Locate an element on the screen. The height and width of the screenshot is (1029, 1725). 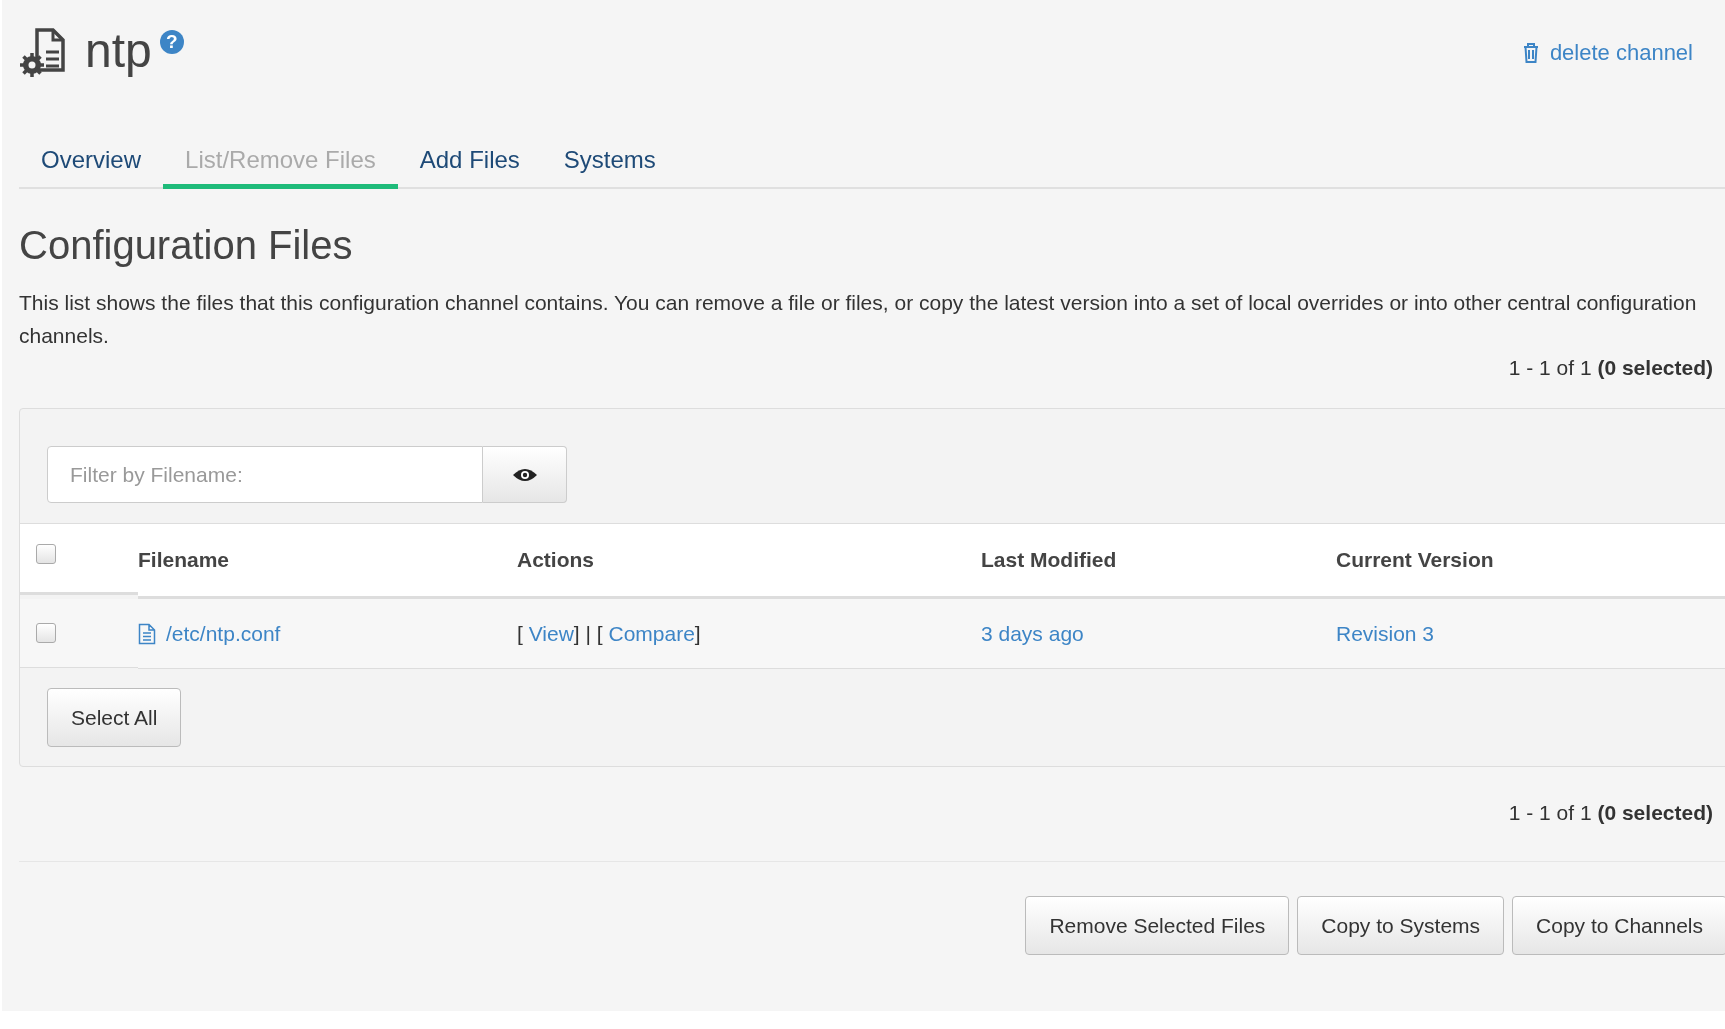
action-link: Compare is located at coordinates (651, 633).